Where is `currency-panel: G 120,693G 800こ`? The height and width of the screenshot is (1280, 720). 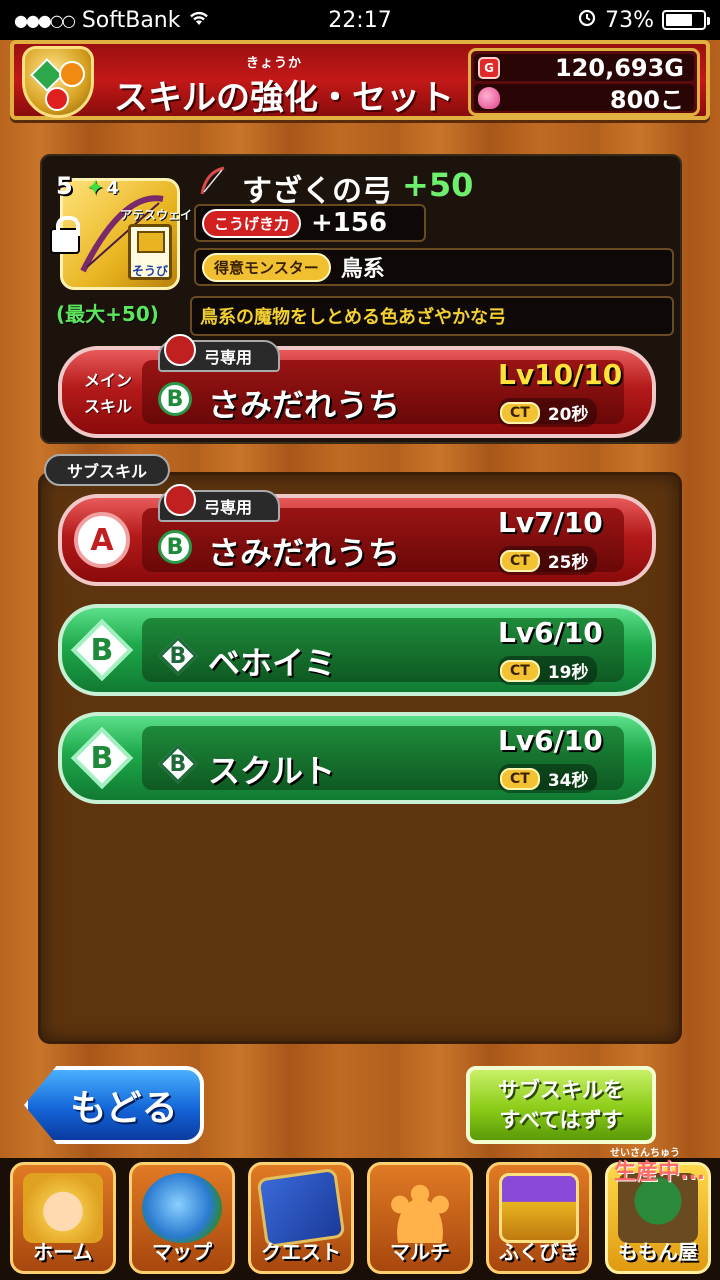
currency-panel: G 120,693G 800こ is located at coordinates (584, 82).